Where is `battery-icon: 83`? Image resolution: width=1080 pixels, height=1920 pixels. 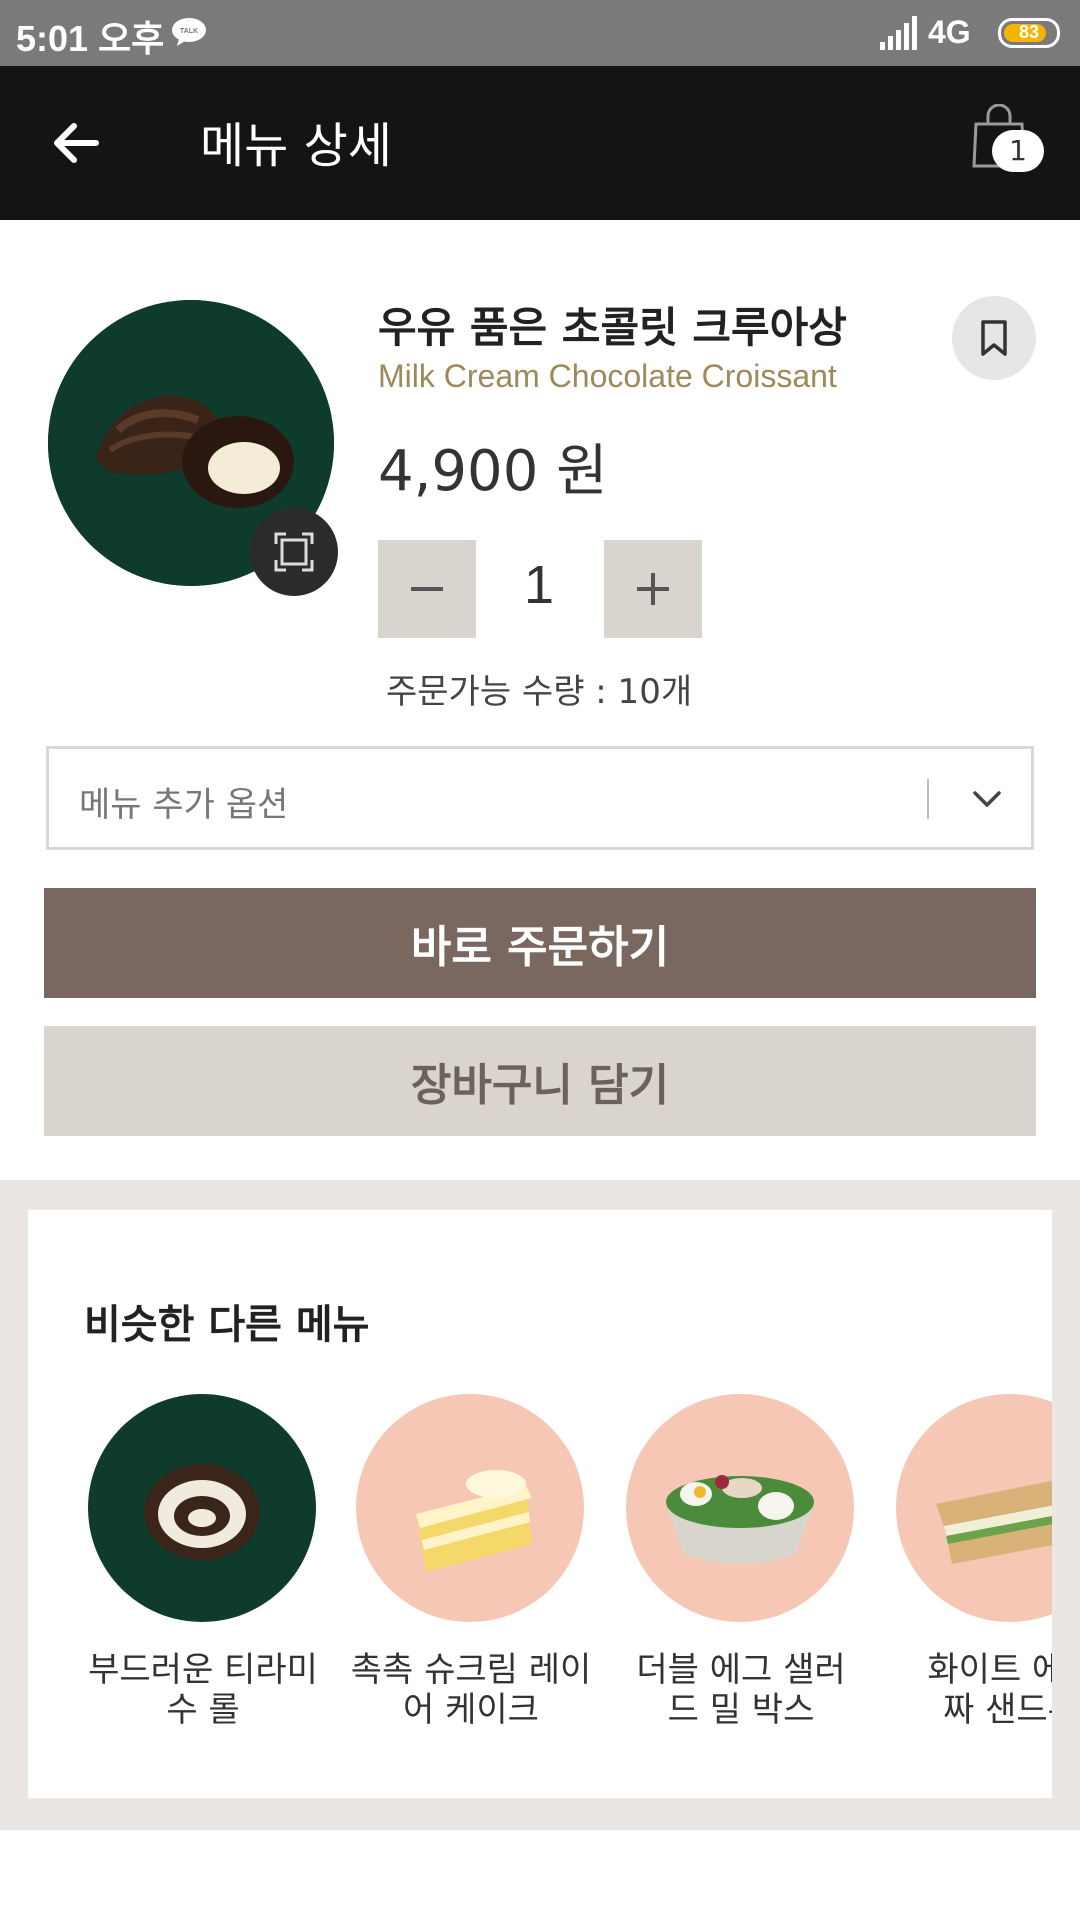 battery-icon: 83 is located at coordinates (1029, 33).